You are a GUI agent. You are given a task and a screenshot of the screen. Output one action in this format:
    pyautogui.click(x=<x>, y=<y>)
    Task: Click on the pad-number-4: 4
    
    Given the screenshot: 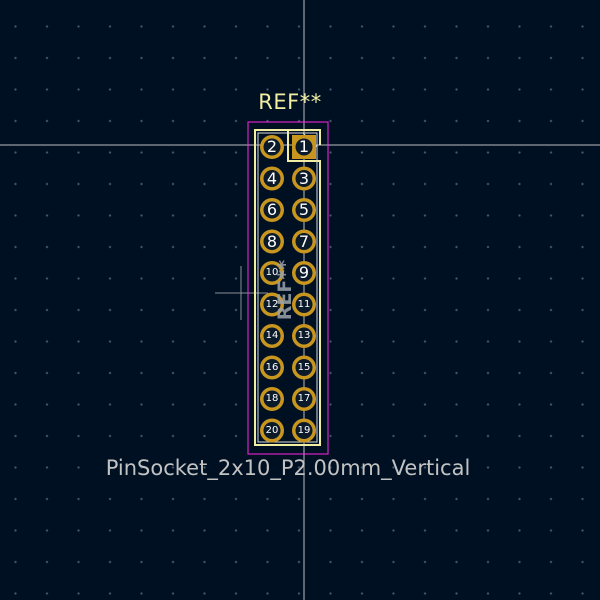 What is the action you would take?
    pyautogui.click(x=272, y=178)
    